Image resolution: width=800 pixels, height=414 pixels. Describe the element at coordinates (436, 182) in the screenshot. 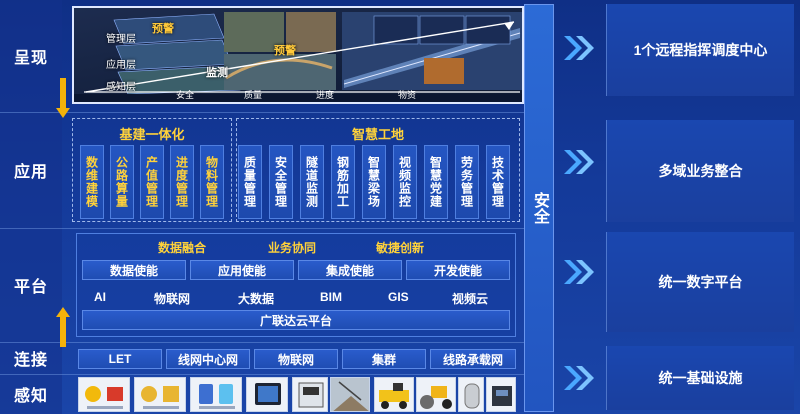

I see `app-card: 智慧党建` at that location.